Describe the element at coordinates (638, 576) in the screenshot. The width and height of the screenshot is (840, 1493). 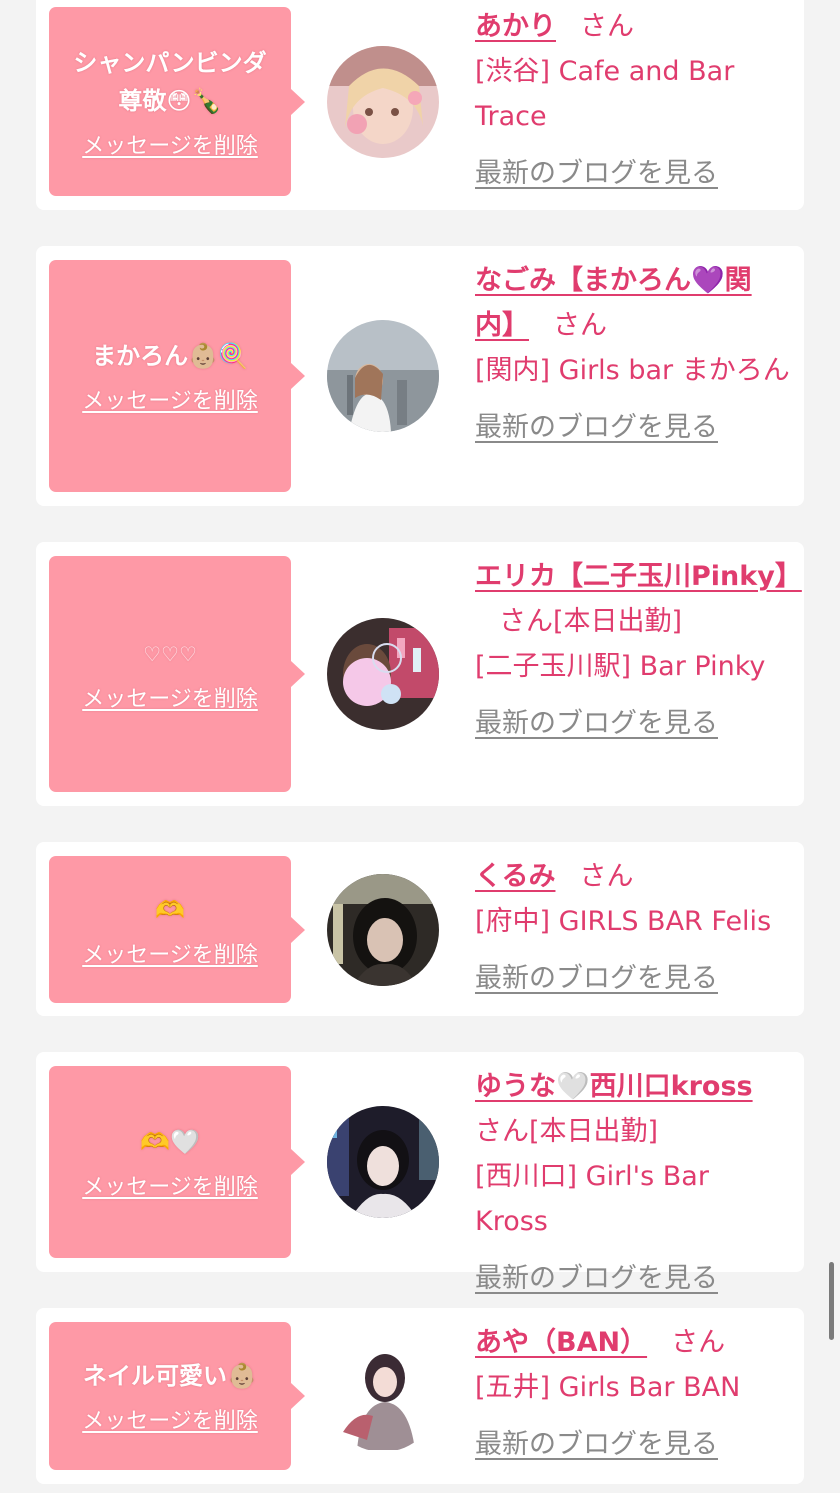
I see `name-link: エリカ【二子玉川Pinky】` at that location.